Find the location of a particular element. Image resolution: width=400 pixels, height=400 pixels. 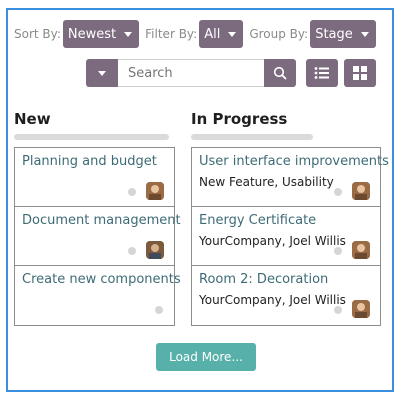

card-title: User interface improvements is located at coordinates (294, 161).